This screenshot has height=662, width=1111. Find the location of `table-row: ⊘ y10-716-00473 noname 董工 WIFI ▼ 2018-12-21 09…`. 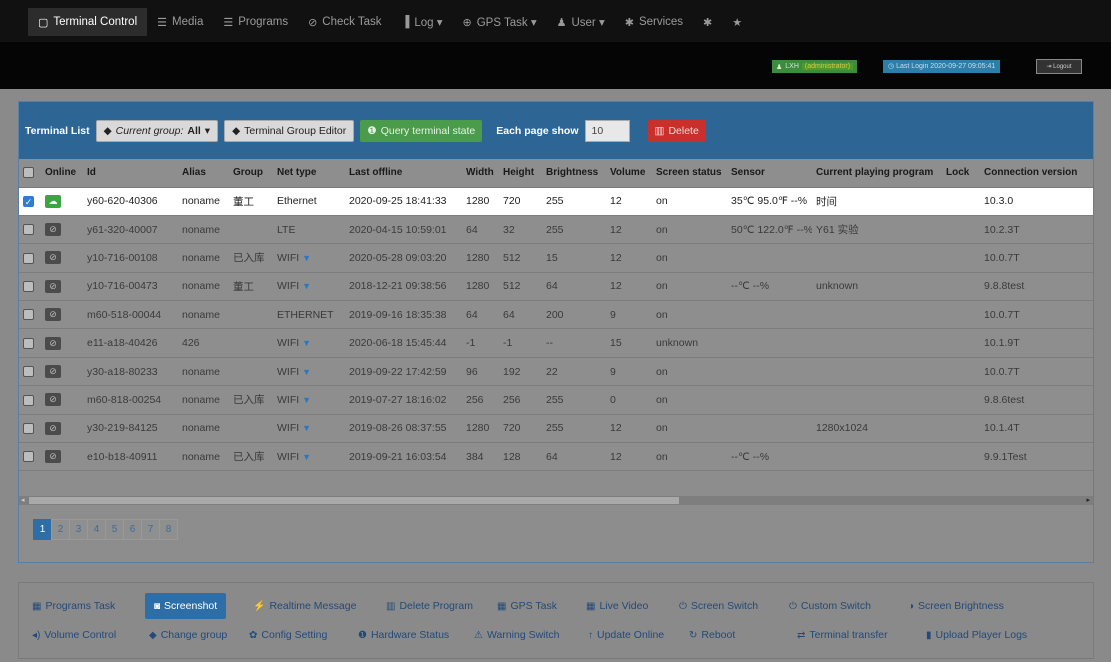

table-row: ⊘ y10-716-00473 noname 董工 WIFI ▼ 2018-12-21 09… is located at coordinates (556, 287).